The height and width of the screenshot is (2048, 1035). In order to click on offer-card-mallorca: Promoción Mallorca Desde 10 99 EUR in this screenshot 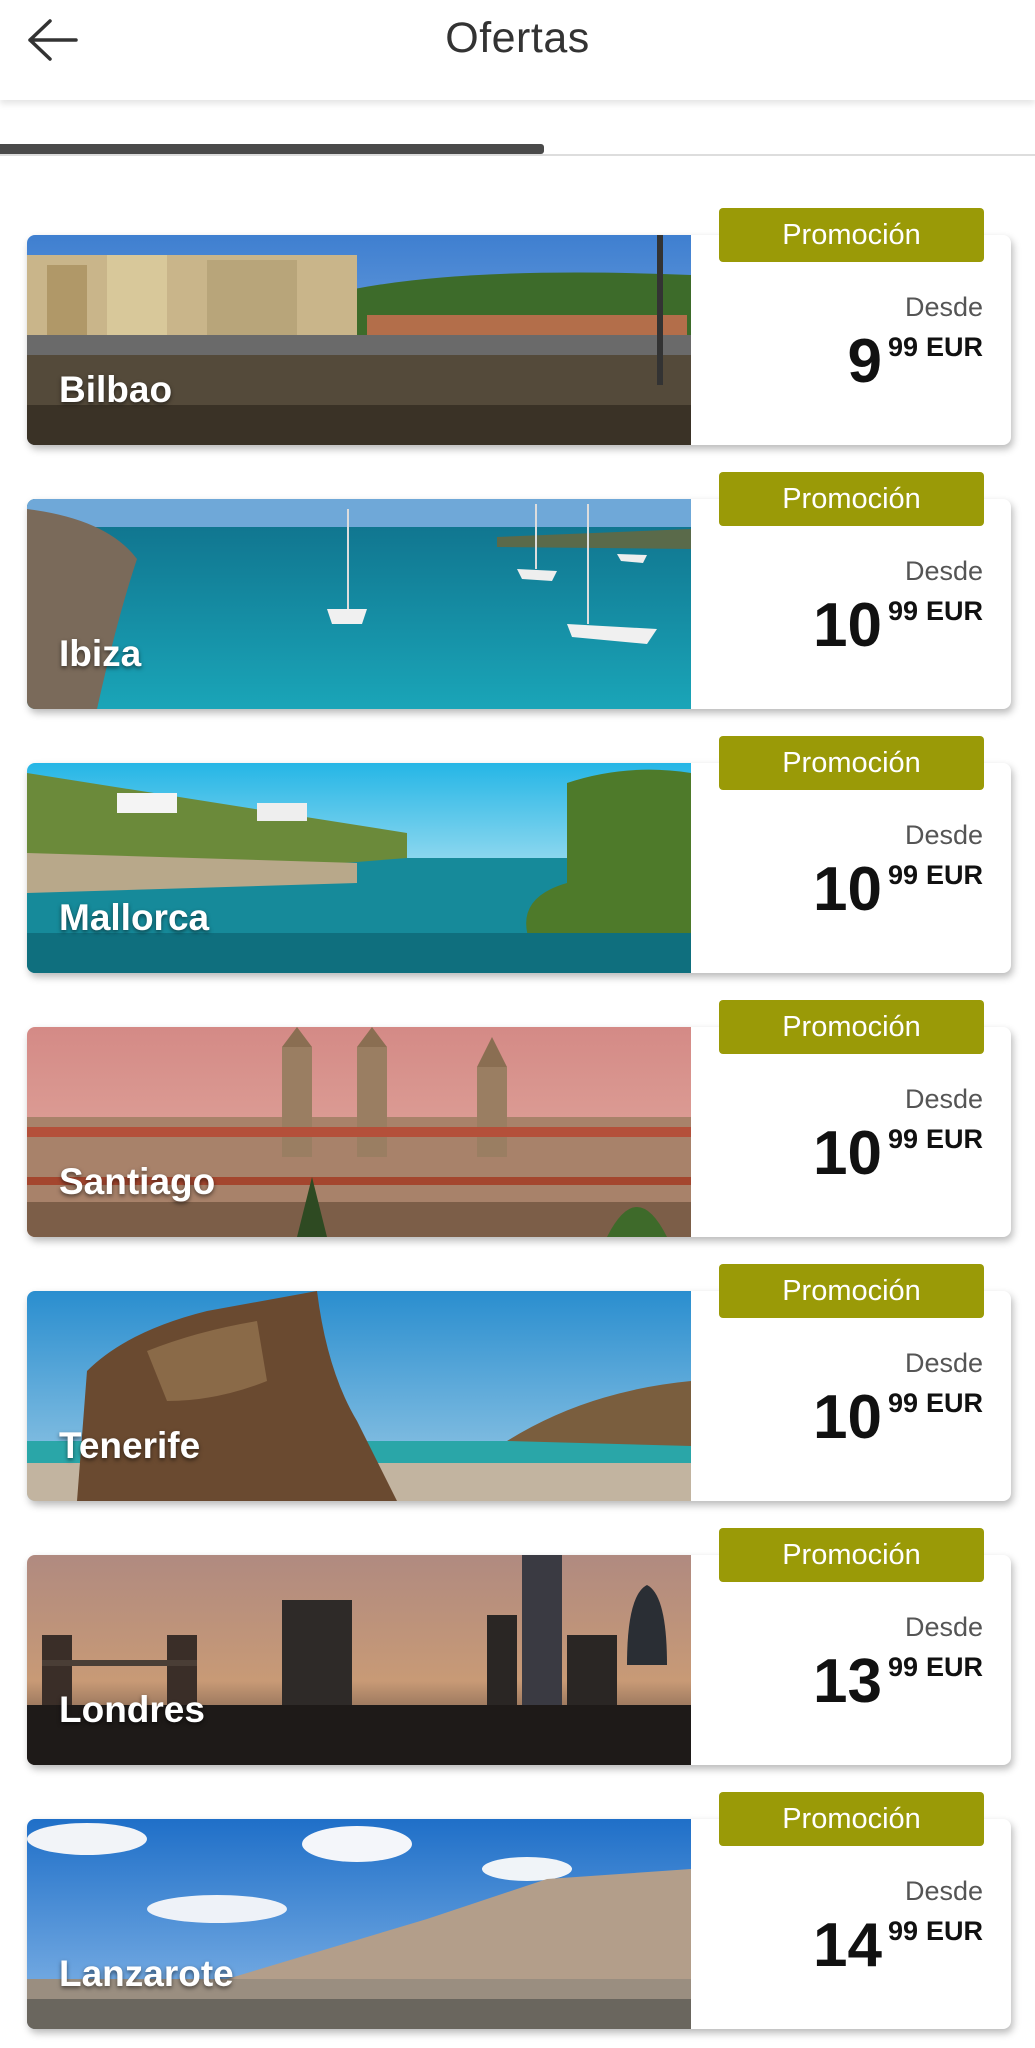, I will do `click(519, 854)`.